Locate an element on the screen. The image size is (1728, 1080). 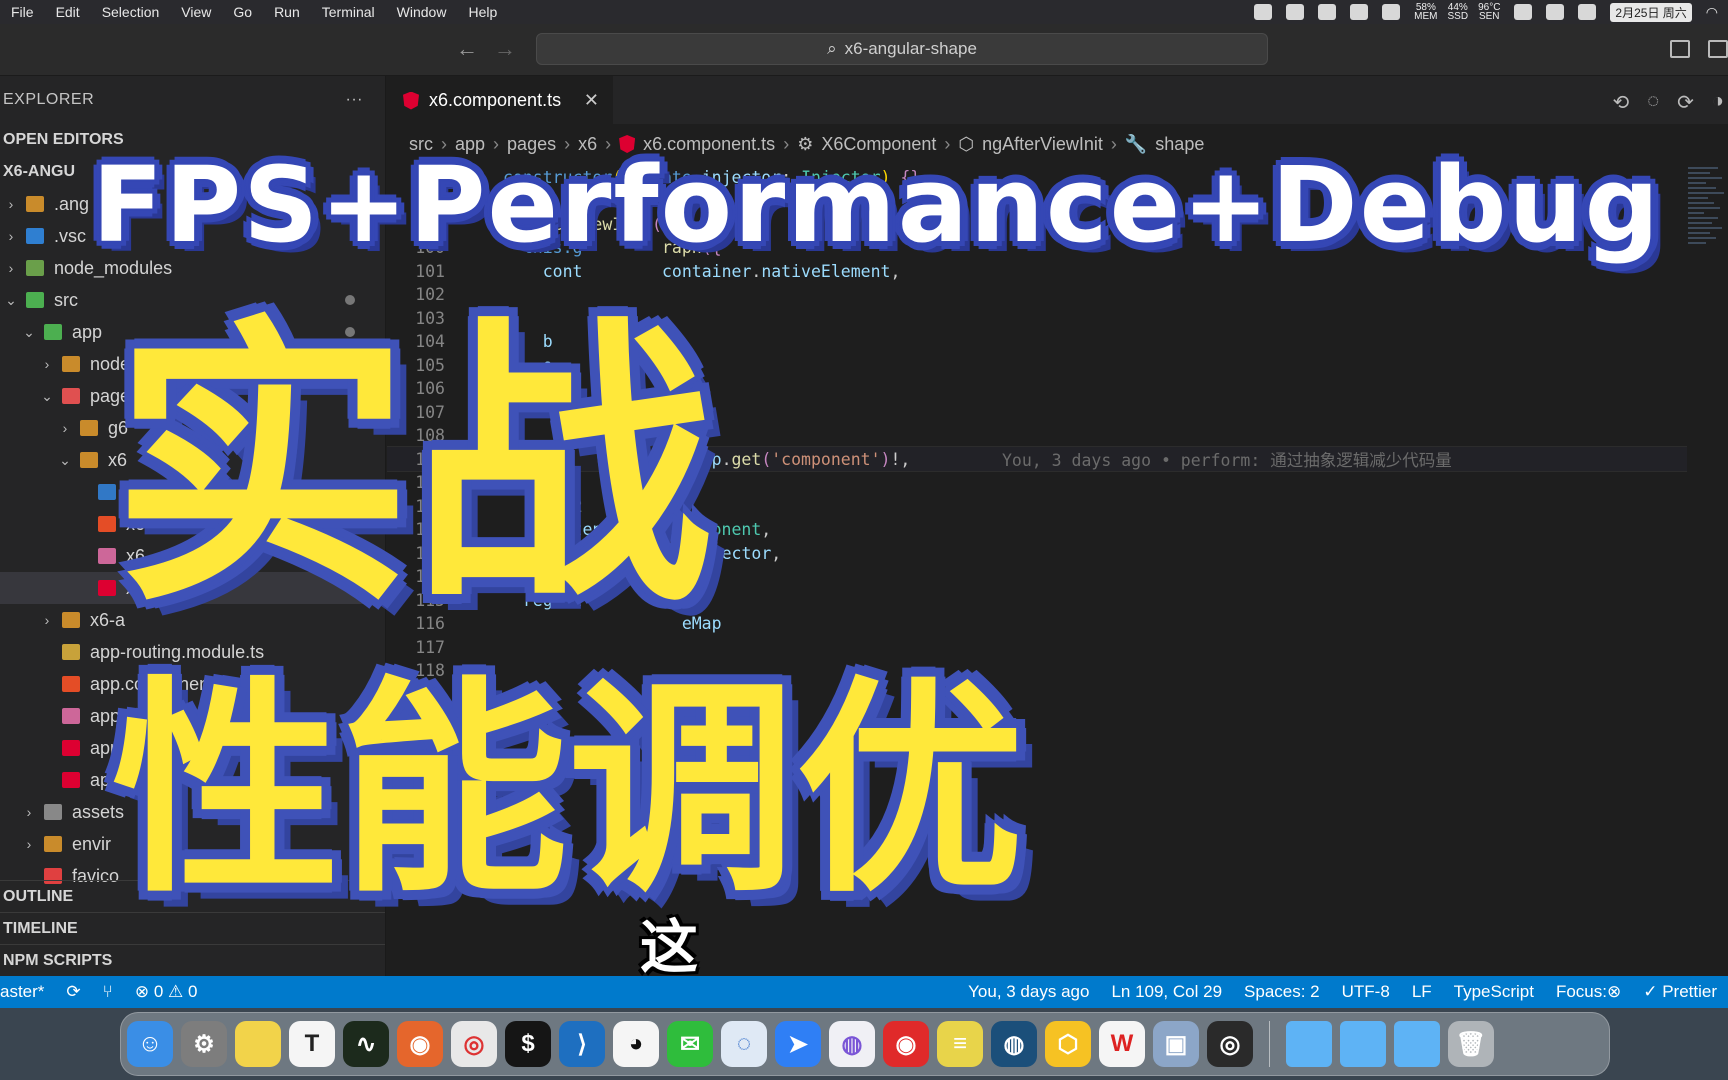
section-npm-scripts: NPM SCRIPTS is located at coordinates (192, 960).